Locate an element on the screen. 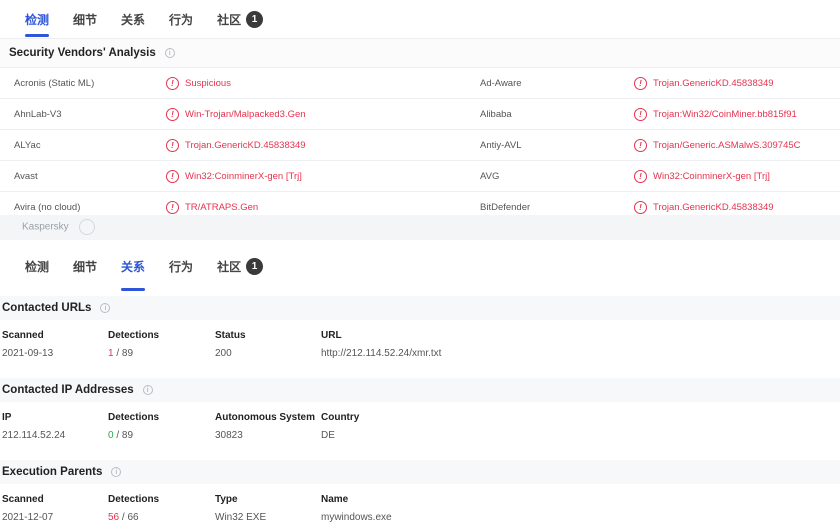 This screenshot has height=523, width=840. vendor-verdict: ! Suspicious is located at coordinates (198, 83).